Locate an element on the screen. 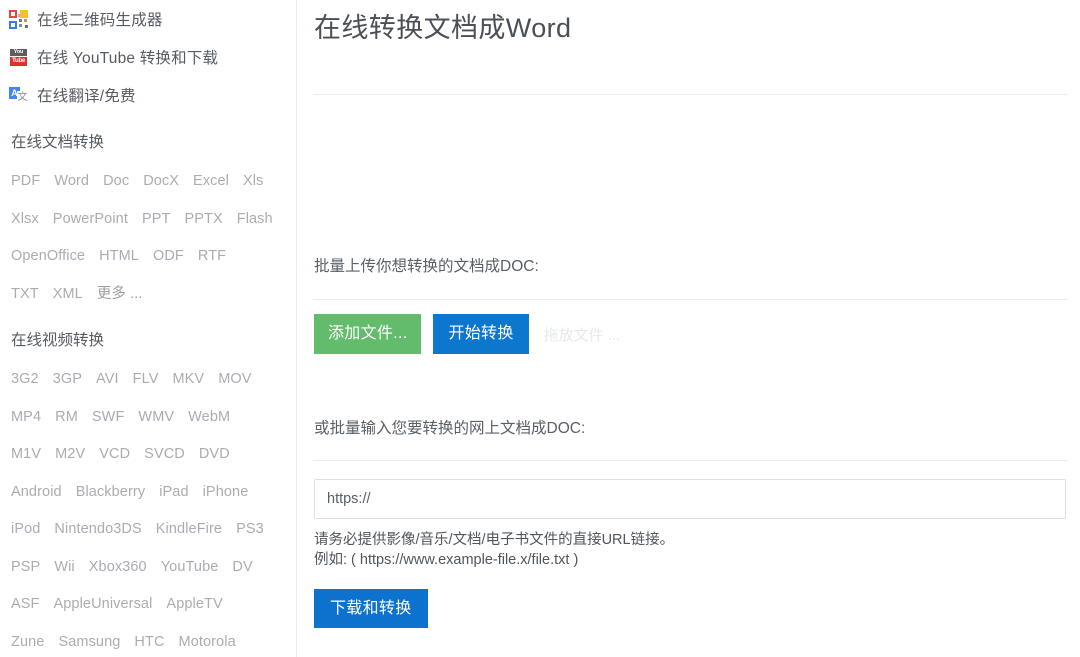 The height and width of the screenshot is (657, 1080). url-hint-line-1: 请务必提供影像/音乐/文档/电子书文件的直接URL链接。 is located at coordinates (494, 540).